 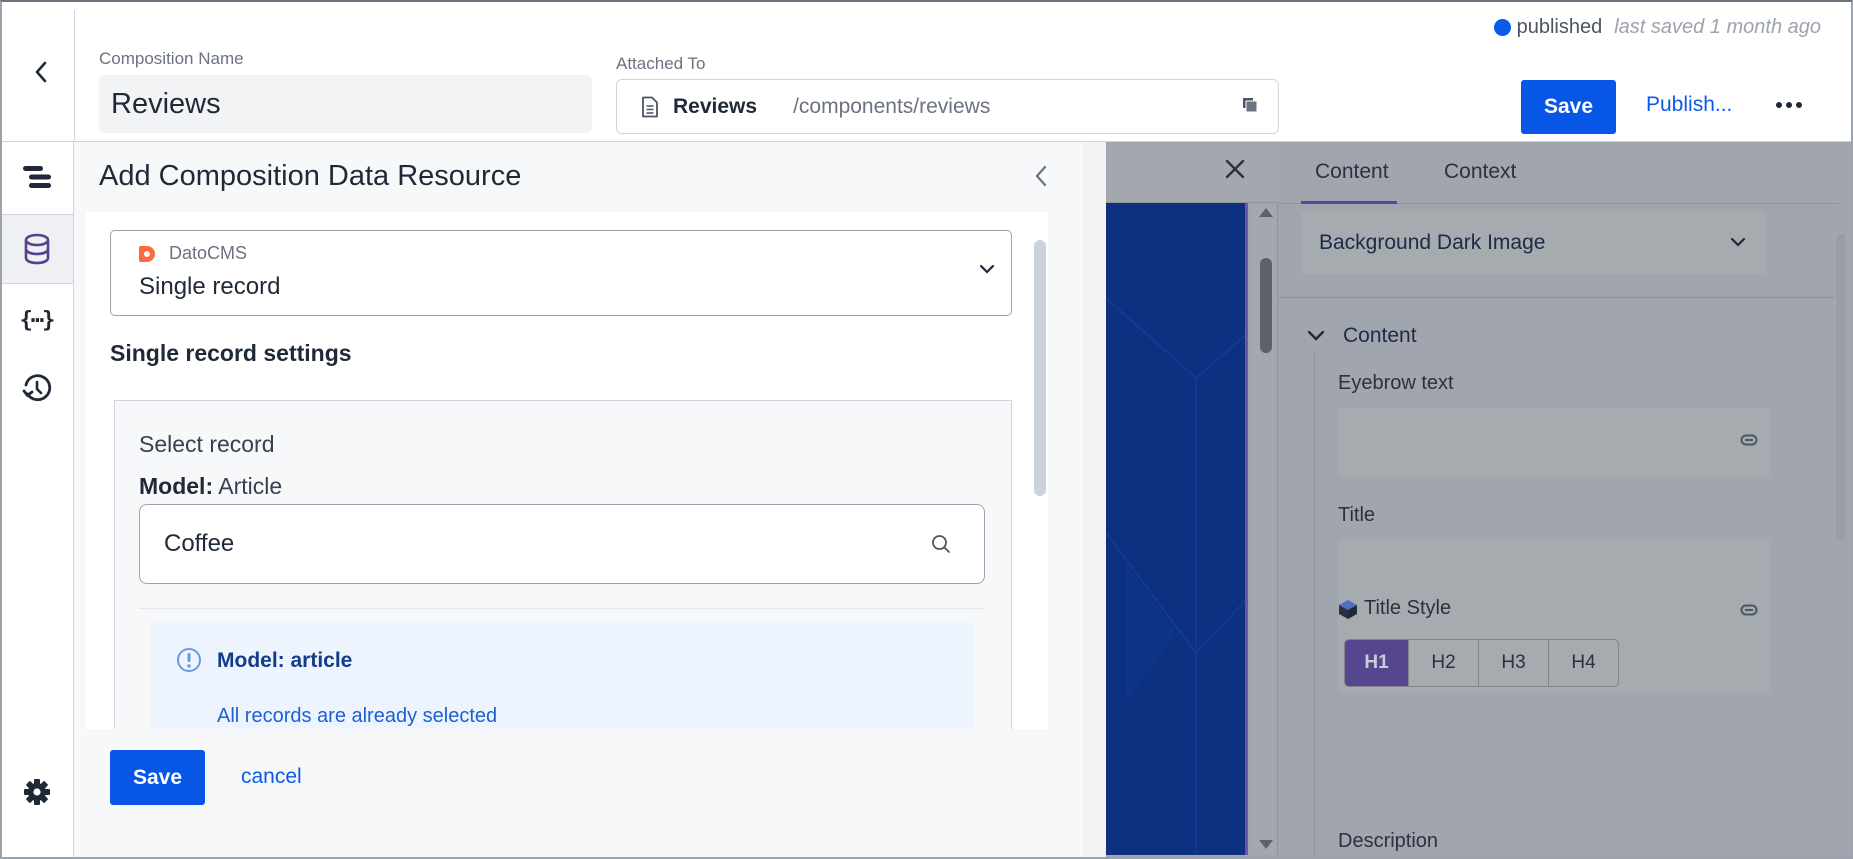 What do you see at coordinates (1568, 107) in the screenshot?
I see `header-save-button: Save` at bounding box center [1568, 107].